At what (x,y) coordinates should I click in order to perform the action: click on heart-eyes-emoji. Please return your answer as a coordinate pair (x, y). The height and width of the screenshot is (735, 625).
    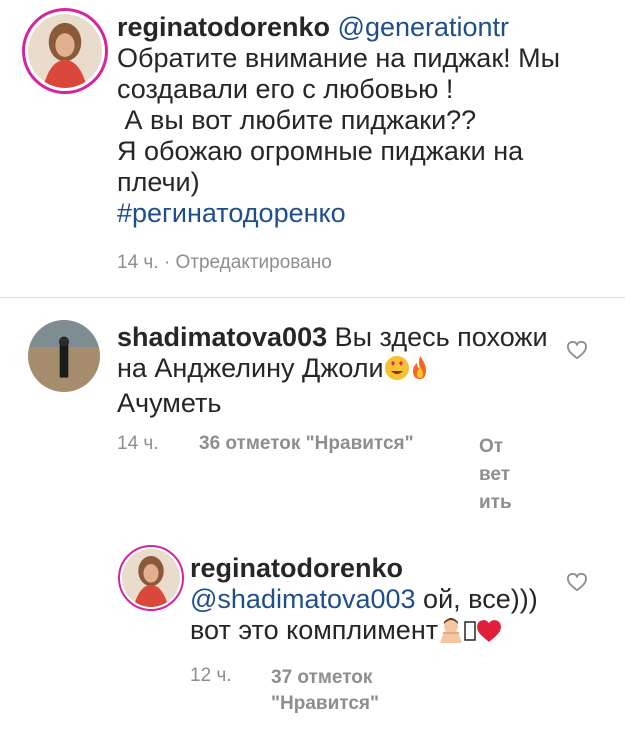
    Looking at the image, I should click on (397, 371).